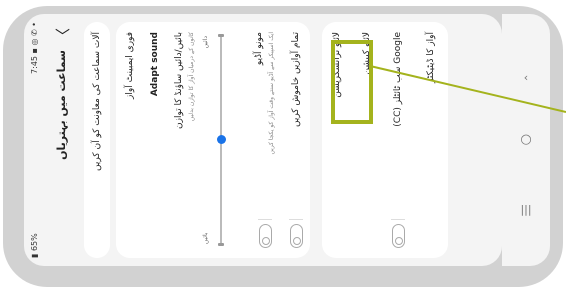 The height and width of the screenshot is (293, 566). I want to click on annotation-arrow, so click(467, 89).